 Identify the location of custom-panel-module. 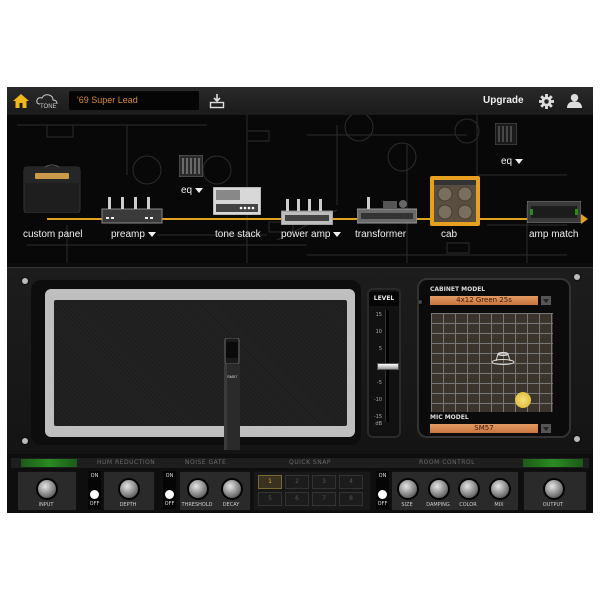
(52, 188).